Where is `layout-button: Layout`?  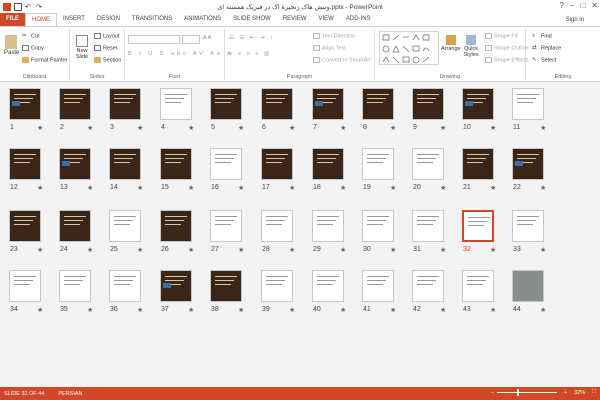
layout-button: Layout is located at coordinates (107, 36).